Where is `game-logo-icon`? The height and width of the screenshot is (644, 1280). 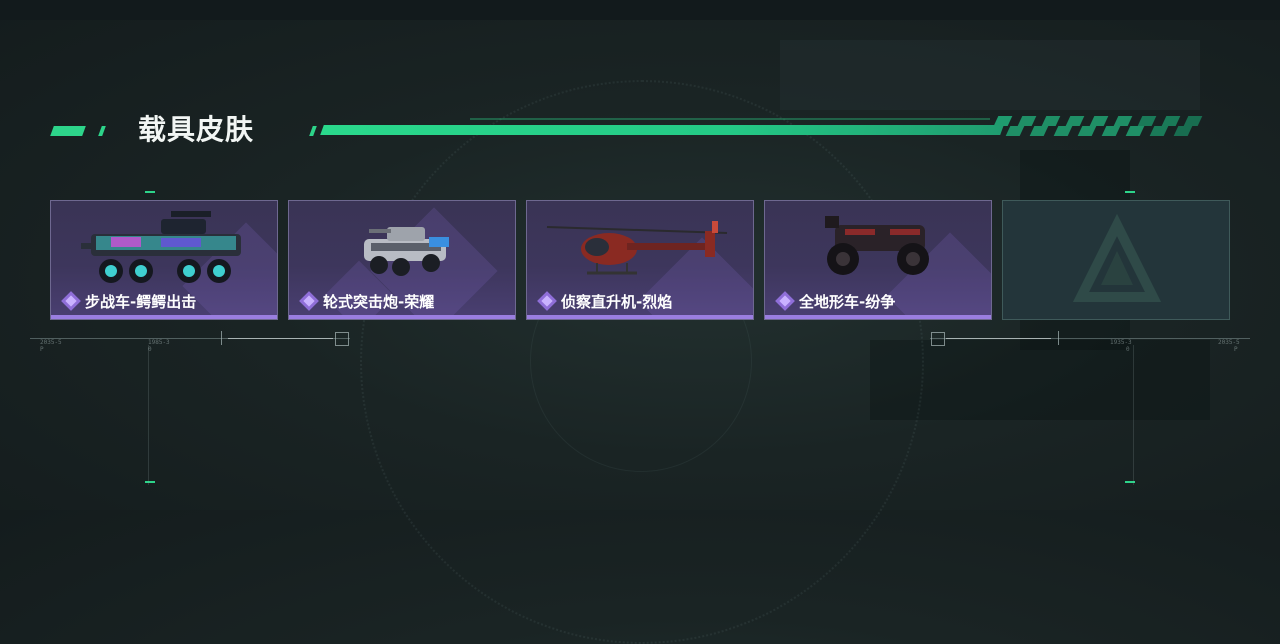
game-logo-icon is located at coordinates (1117, 257).